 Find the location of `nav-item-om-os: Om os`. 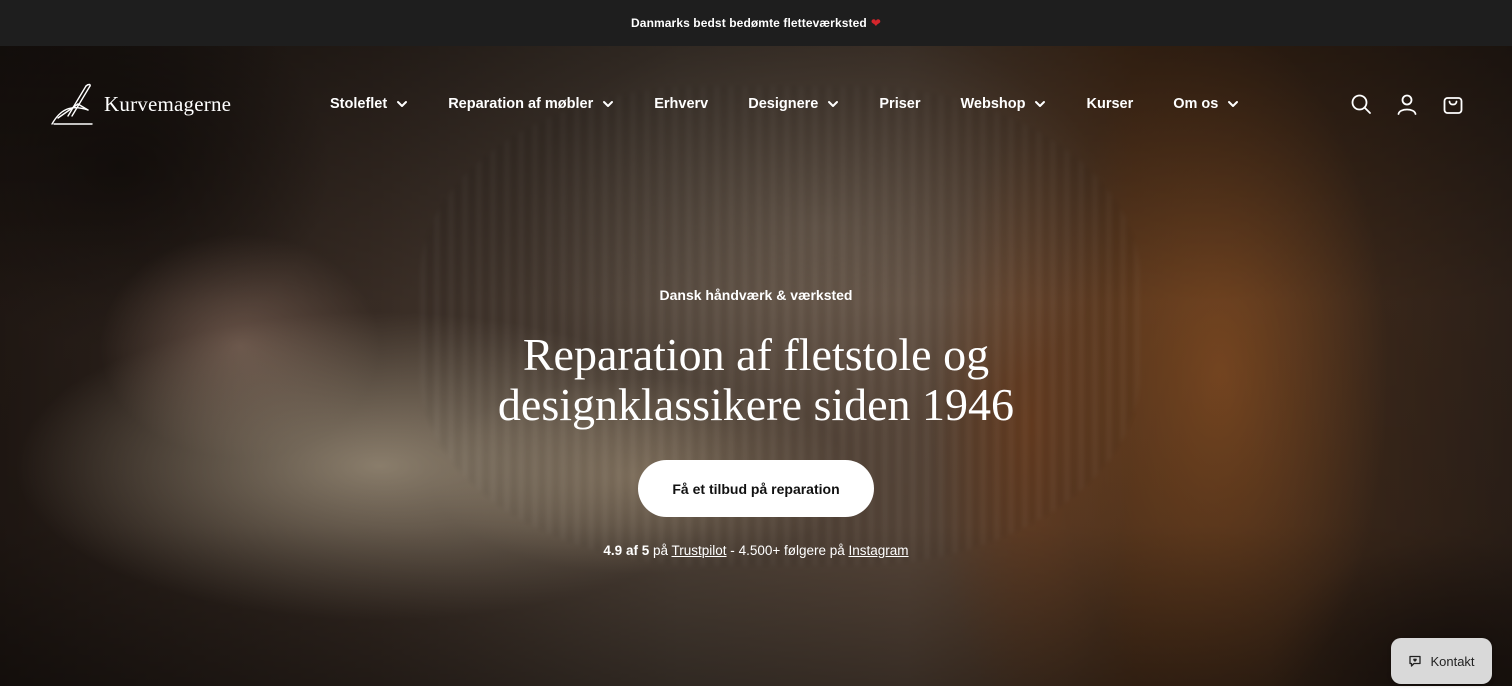

nav-item-om-os: Om os is located at coordinates (1206, 104).